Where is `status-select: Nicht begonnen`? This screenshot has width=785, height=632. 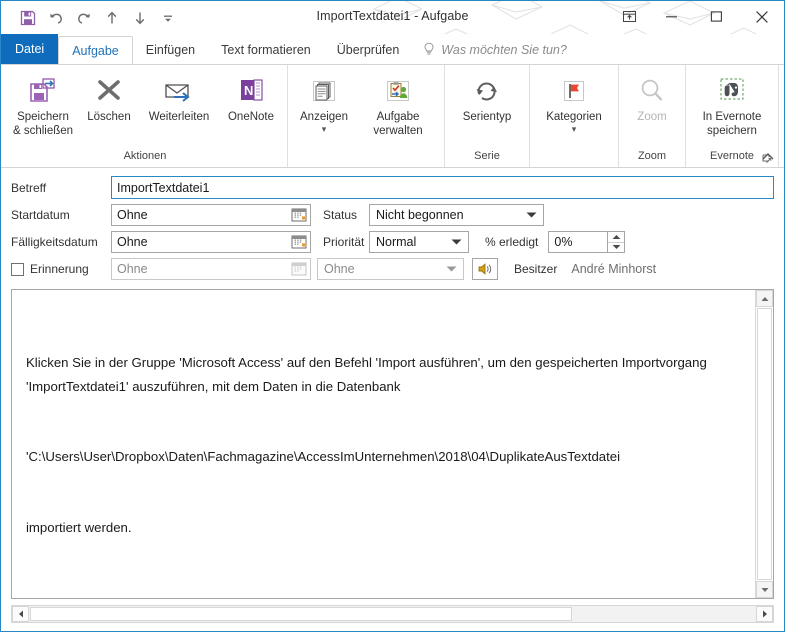 status-select: Nicht begonnen is located at coordinates (456, 215).